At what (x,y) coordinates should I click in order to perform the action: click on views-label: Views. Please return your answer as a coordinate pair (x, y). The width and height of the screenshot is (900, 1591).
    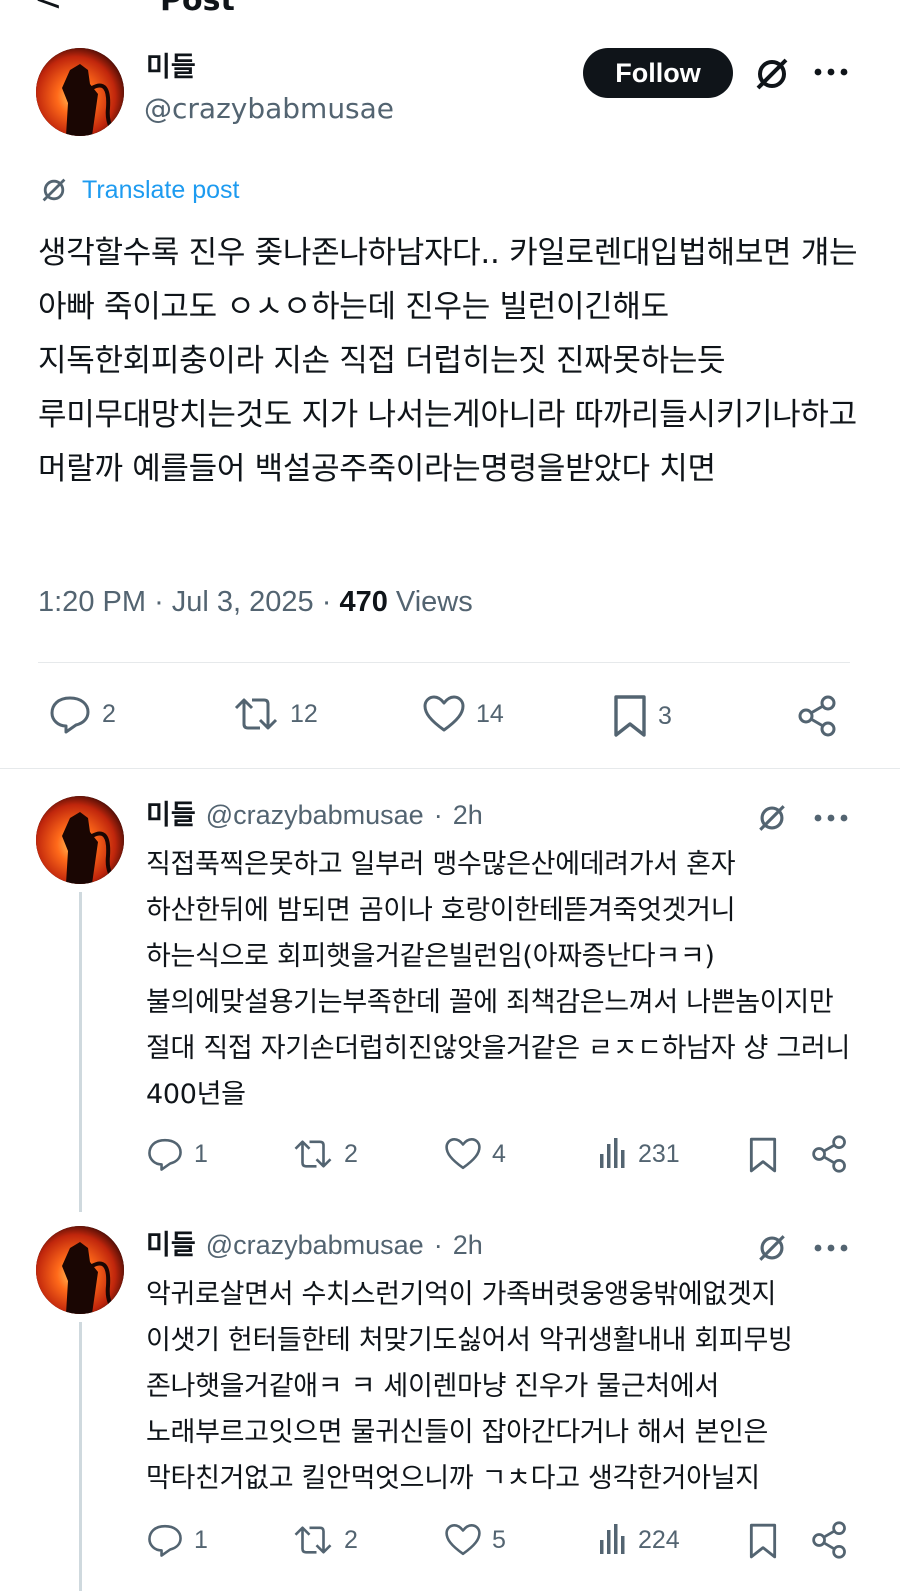
    Looking at the image, I should click on (434, 602).